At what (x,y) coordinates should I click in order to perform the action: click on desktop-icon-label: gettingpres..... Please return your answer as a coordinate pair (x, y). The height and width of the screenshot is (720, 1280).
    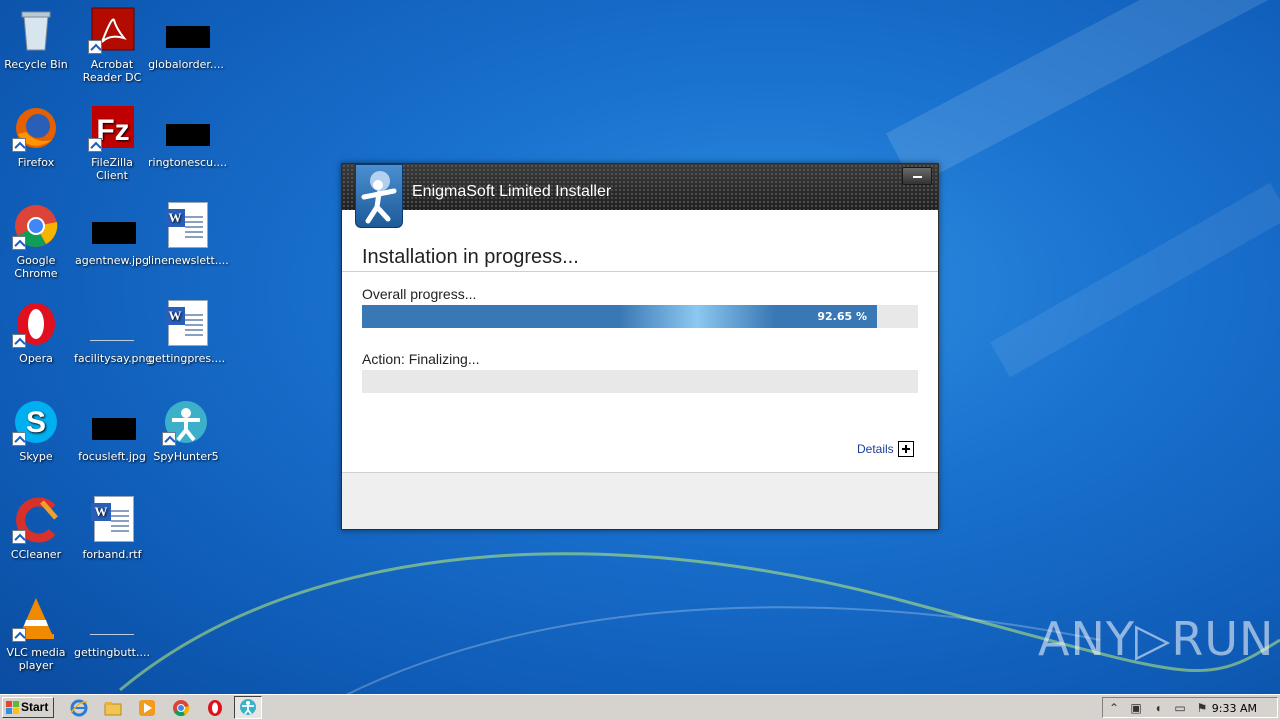
    Looking at the image, I should click on (187, 358).